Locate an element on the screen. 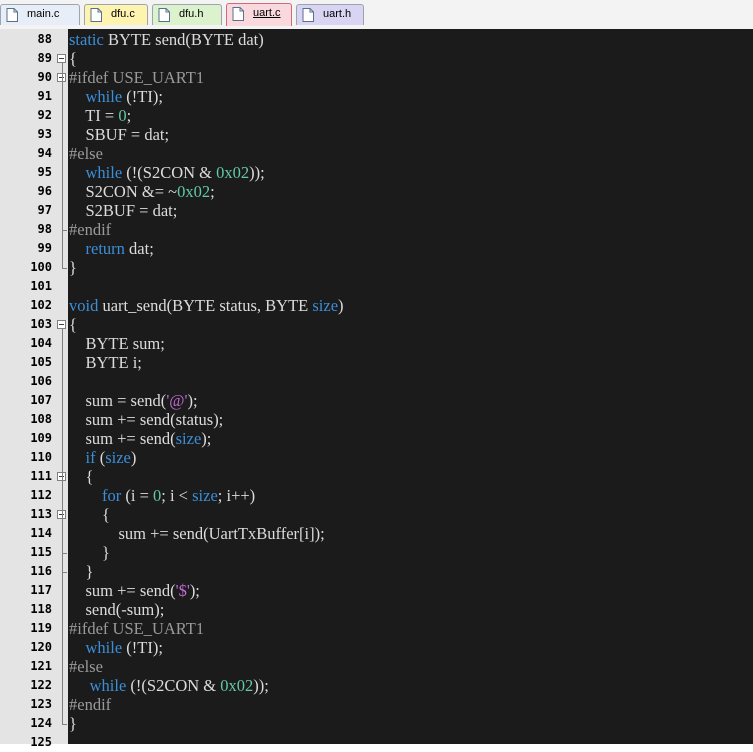  code-token: static is located at coordinates (86, 39).